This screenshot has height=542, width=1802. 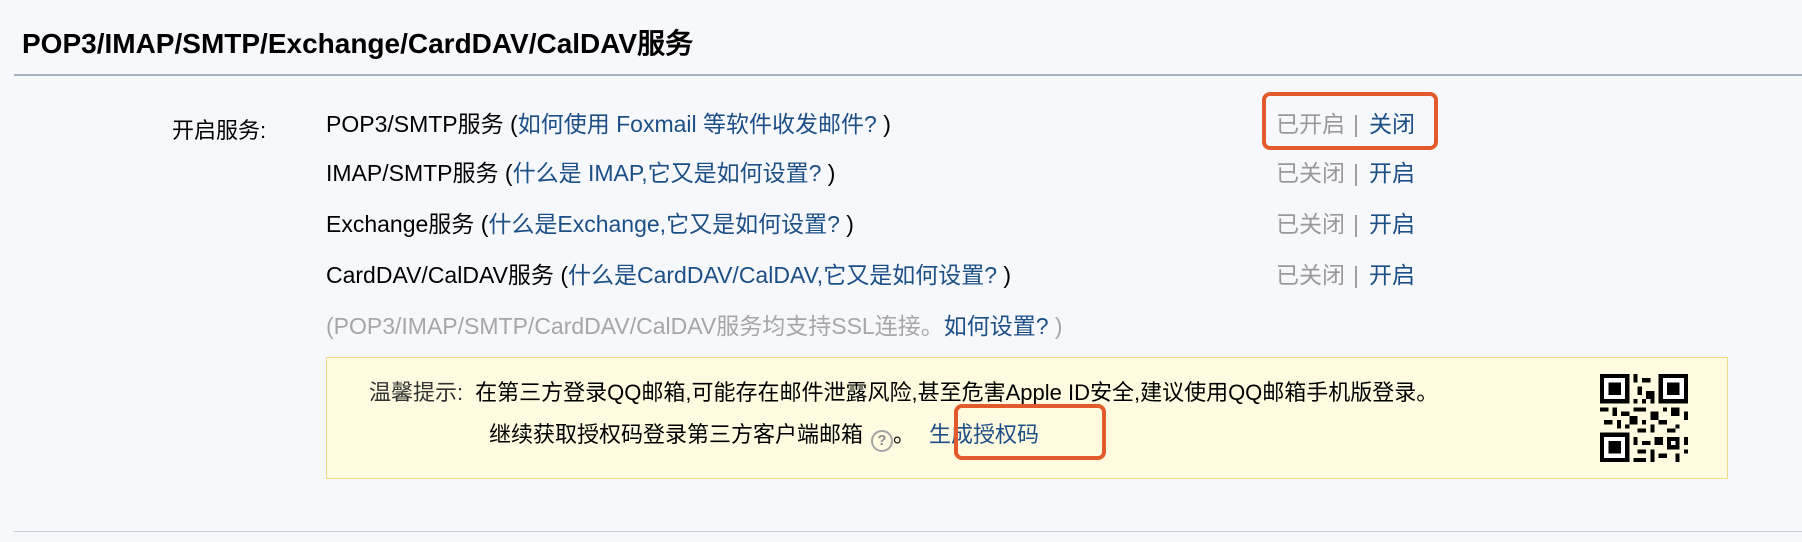 What do you see at coordinates (908, 75) in the screenshot?
I see `title-divider` at bounding box center [908, 75].